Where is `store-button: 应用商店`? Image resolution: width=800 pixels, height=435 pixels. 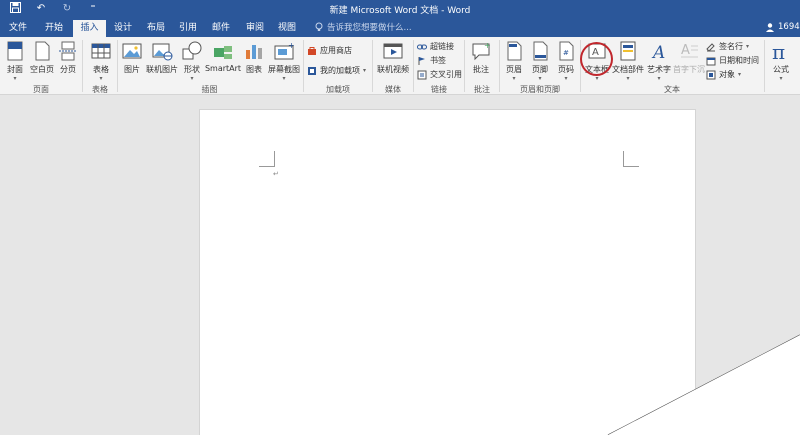 store-button: 应用商店 is located at coordinates (329, 50).